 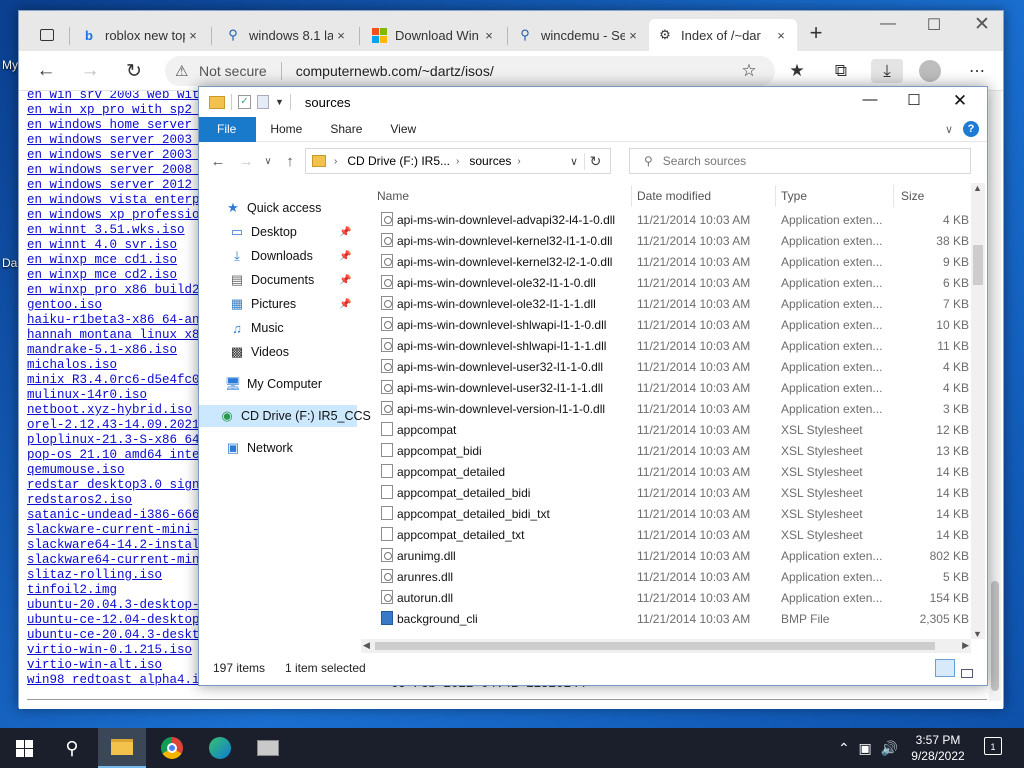 I want to click on refresh-icon: ↻, so click(x=595, y=161).